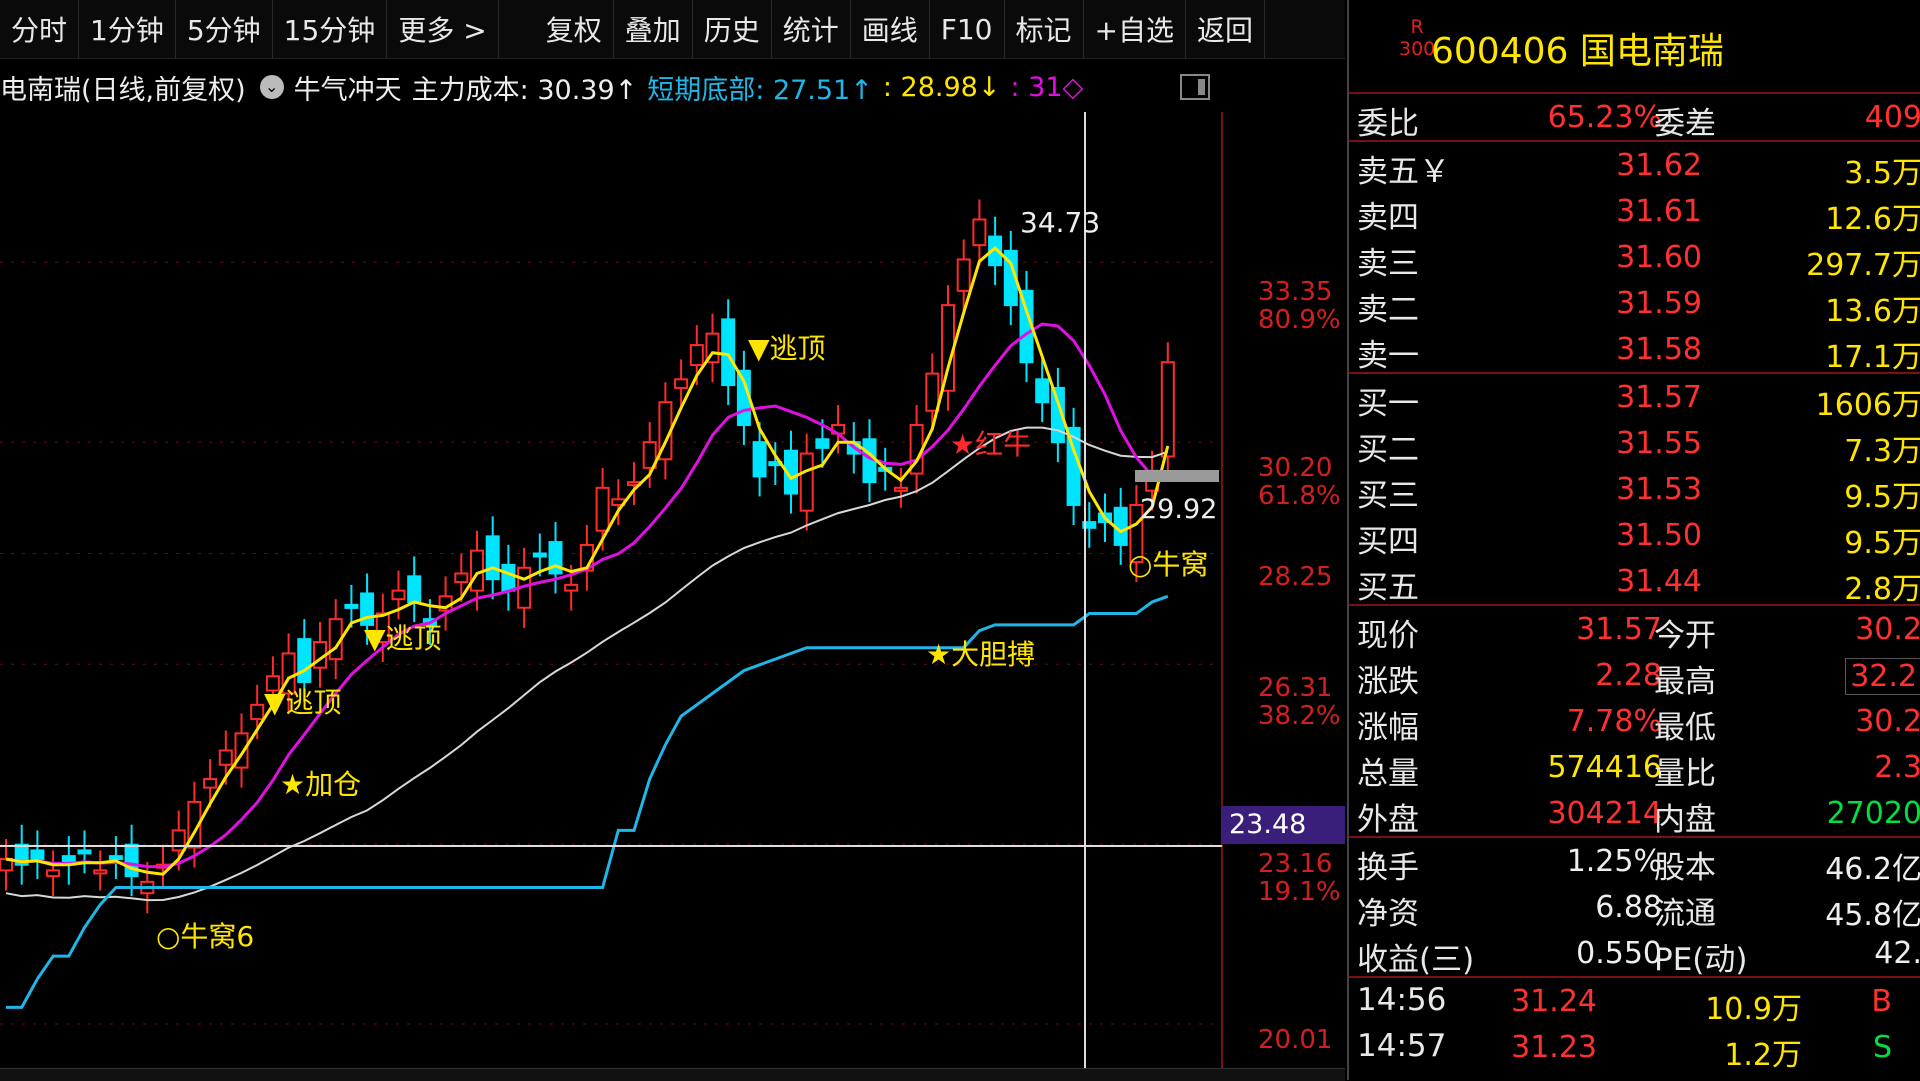 The image size is (1920, 1081). I want to click on tab-more: 更多 >, so click(443, 29).